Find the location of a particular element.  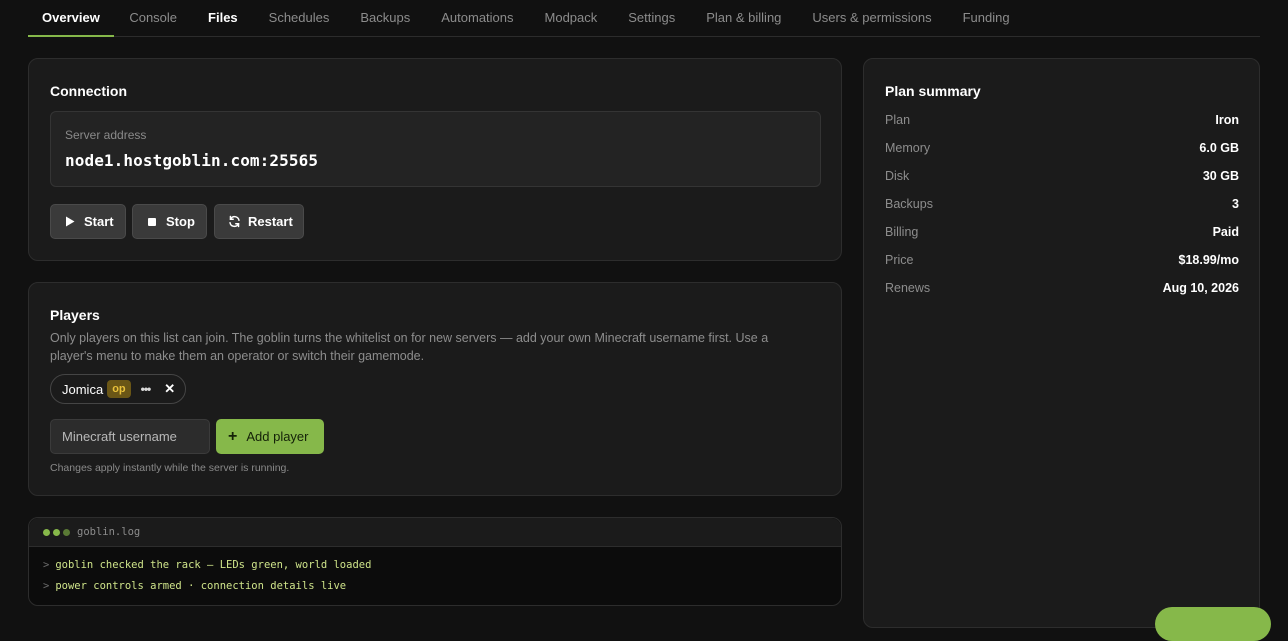

start-button-label: Start is located at coordinates (99, 221).